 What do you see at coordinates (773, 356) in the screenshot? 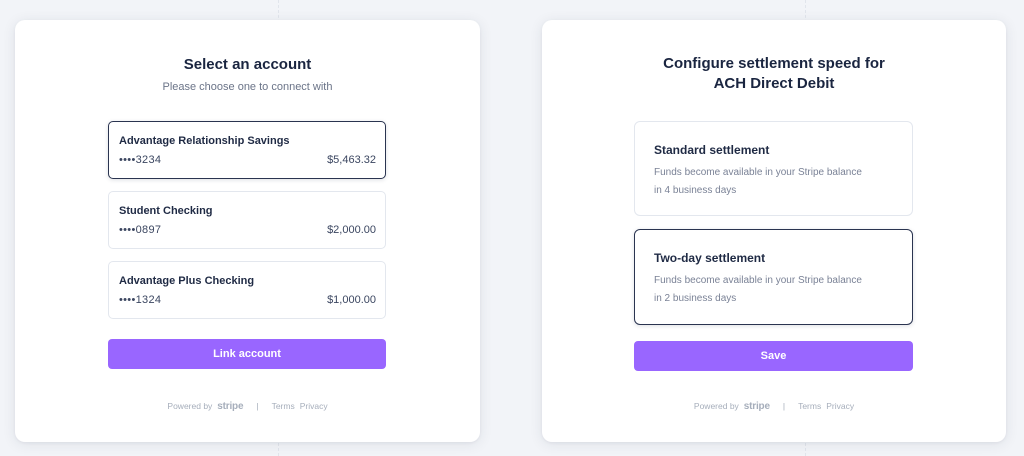
I see `save-button: Save` at bounding box center [773, 356].